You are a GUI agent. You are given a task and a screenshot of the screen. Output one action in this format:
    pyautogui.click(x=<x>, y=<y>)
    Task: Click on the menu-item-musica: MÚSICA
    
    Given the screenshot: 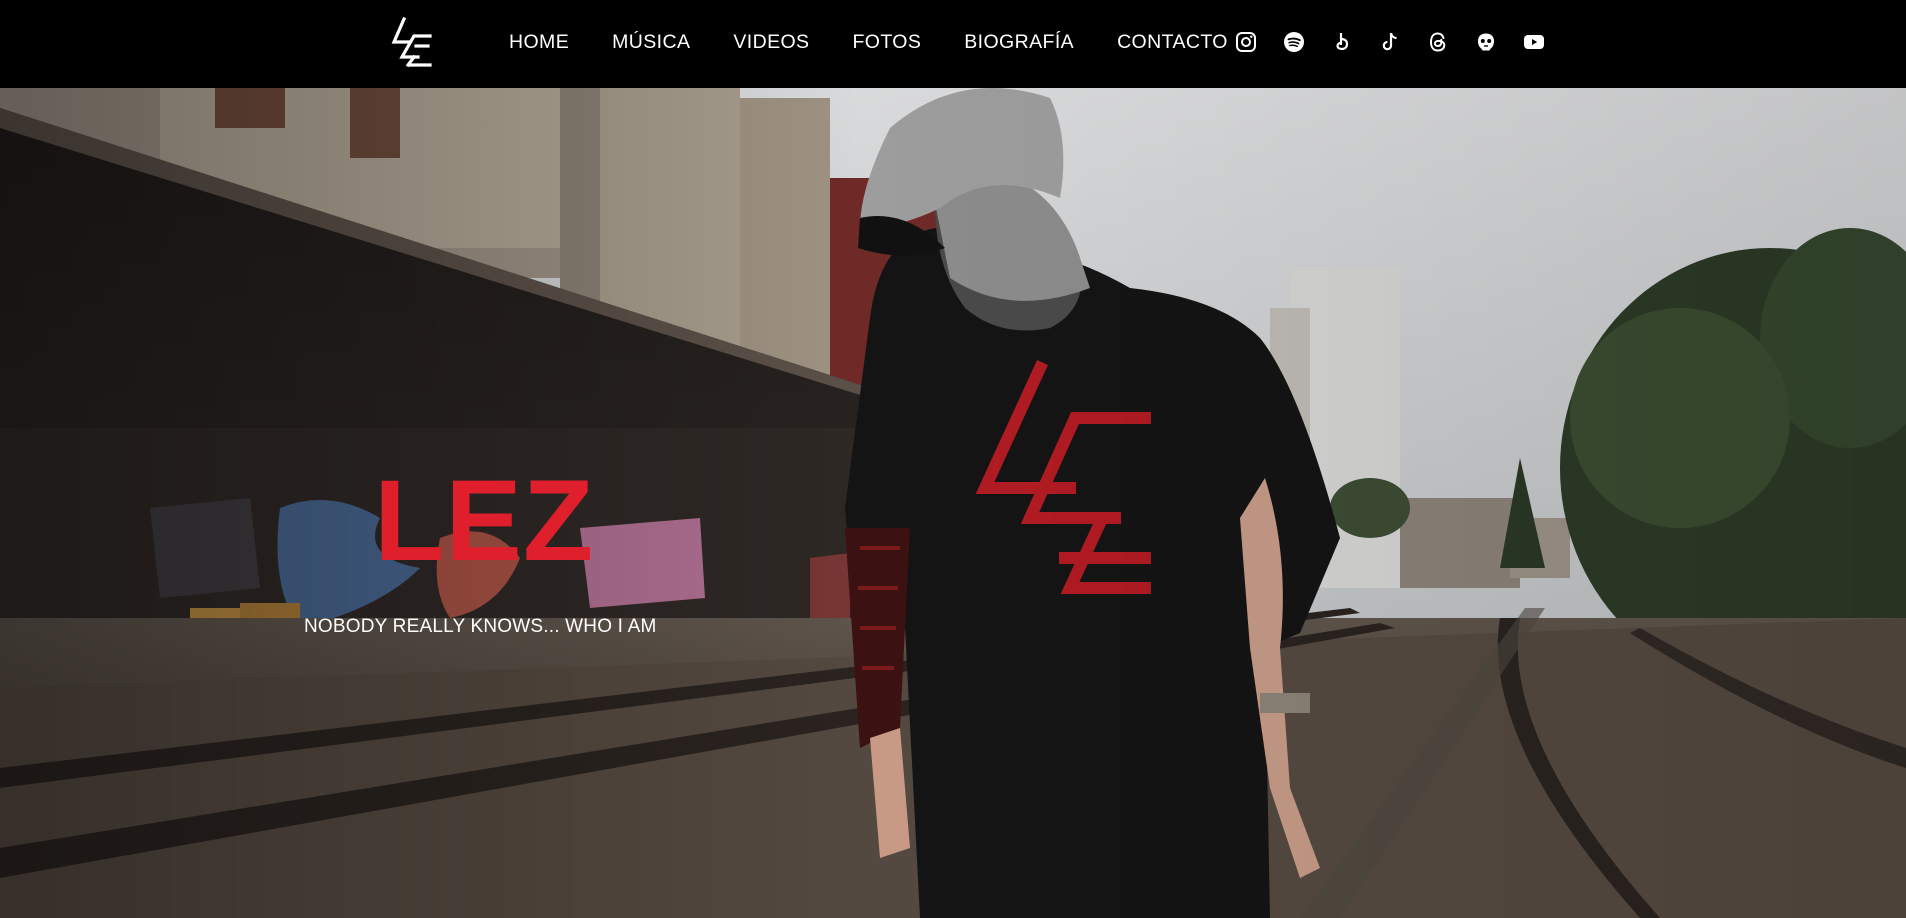 What is the action you would take?
    pyautogui.click(x=651, y=42)
    